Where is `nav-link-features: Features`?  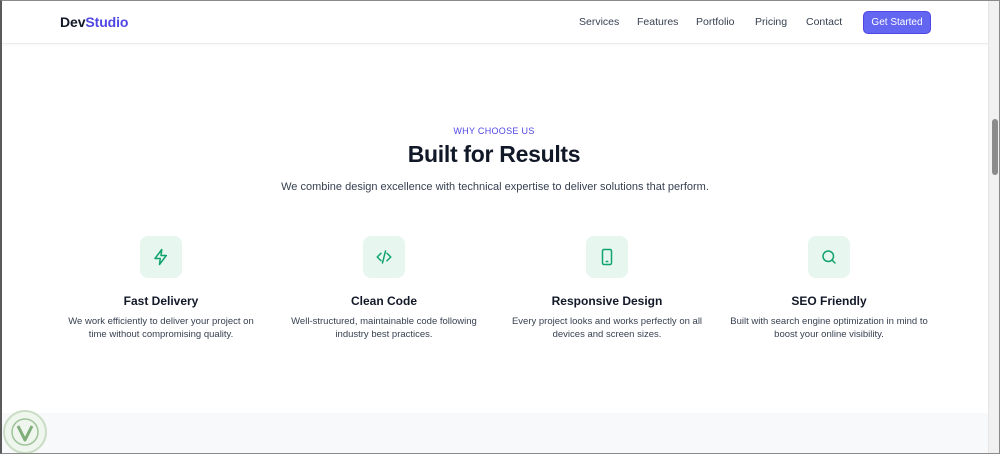
nav-link-features: Features is located at coordinates (666, 22).